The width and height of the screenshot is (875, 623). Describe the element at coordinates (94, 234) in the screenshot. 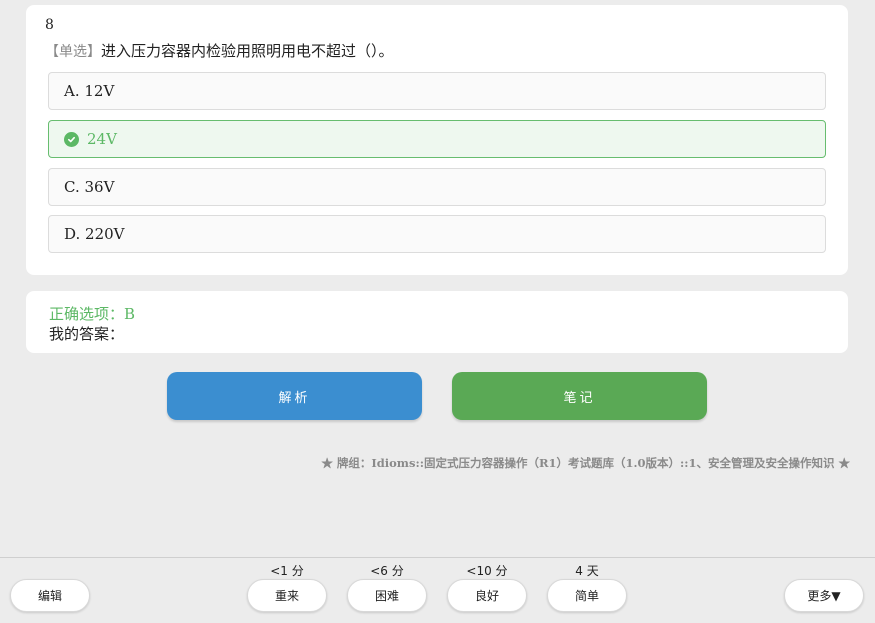

I see `option-label: D. 220V` at that location.